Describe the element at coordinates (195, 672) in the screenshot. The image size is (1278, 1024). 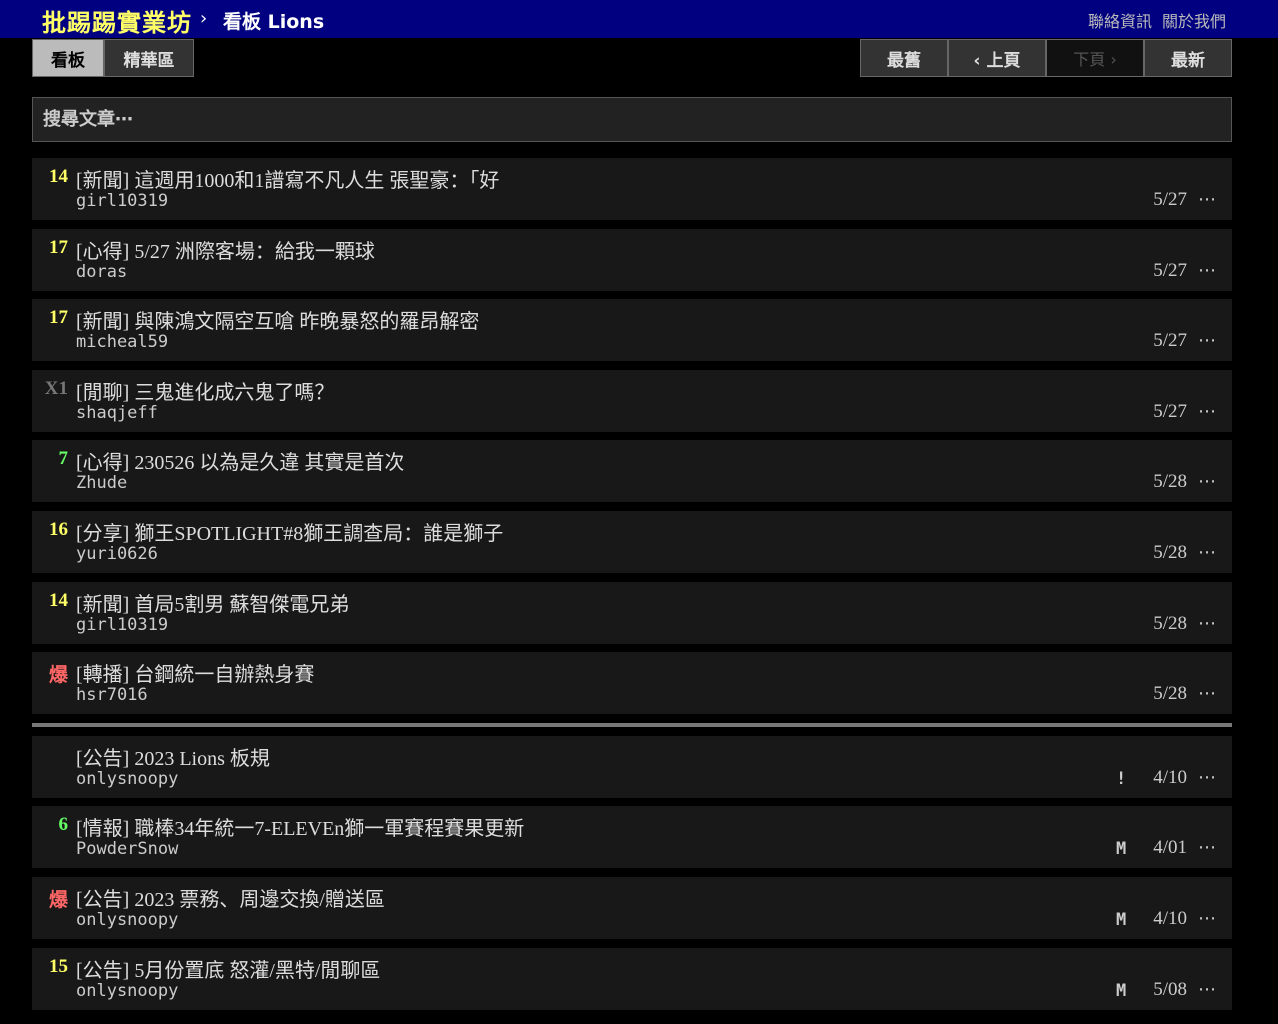
I see `post-title-link: [轉播] 台鋼統一自辦熱身賽` at that location.